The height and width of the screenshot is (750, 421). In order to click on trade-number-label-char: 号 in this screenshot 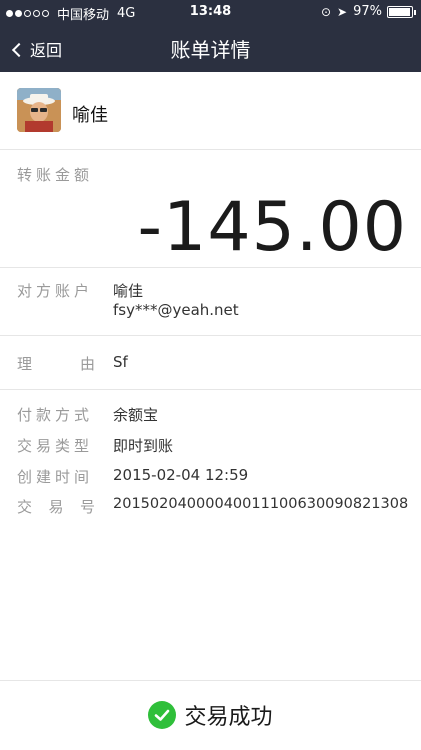, I will do `click(87, 507)`.